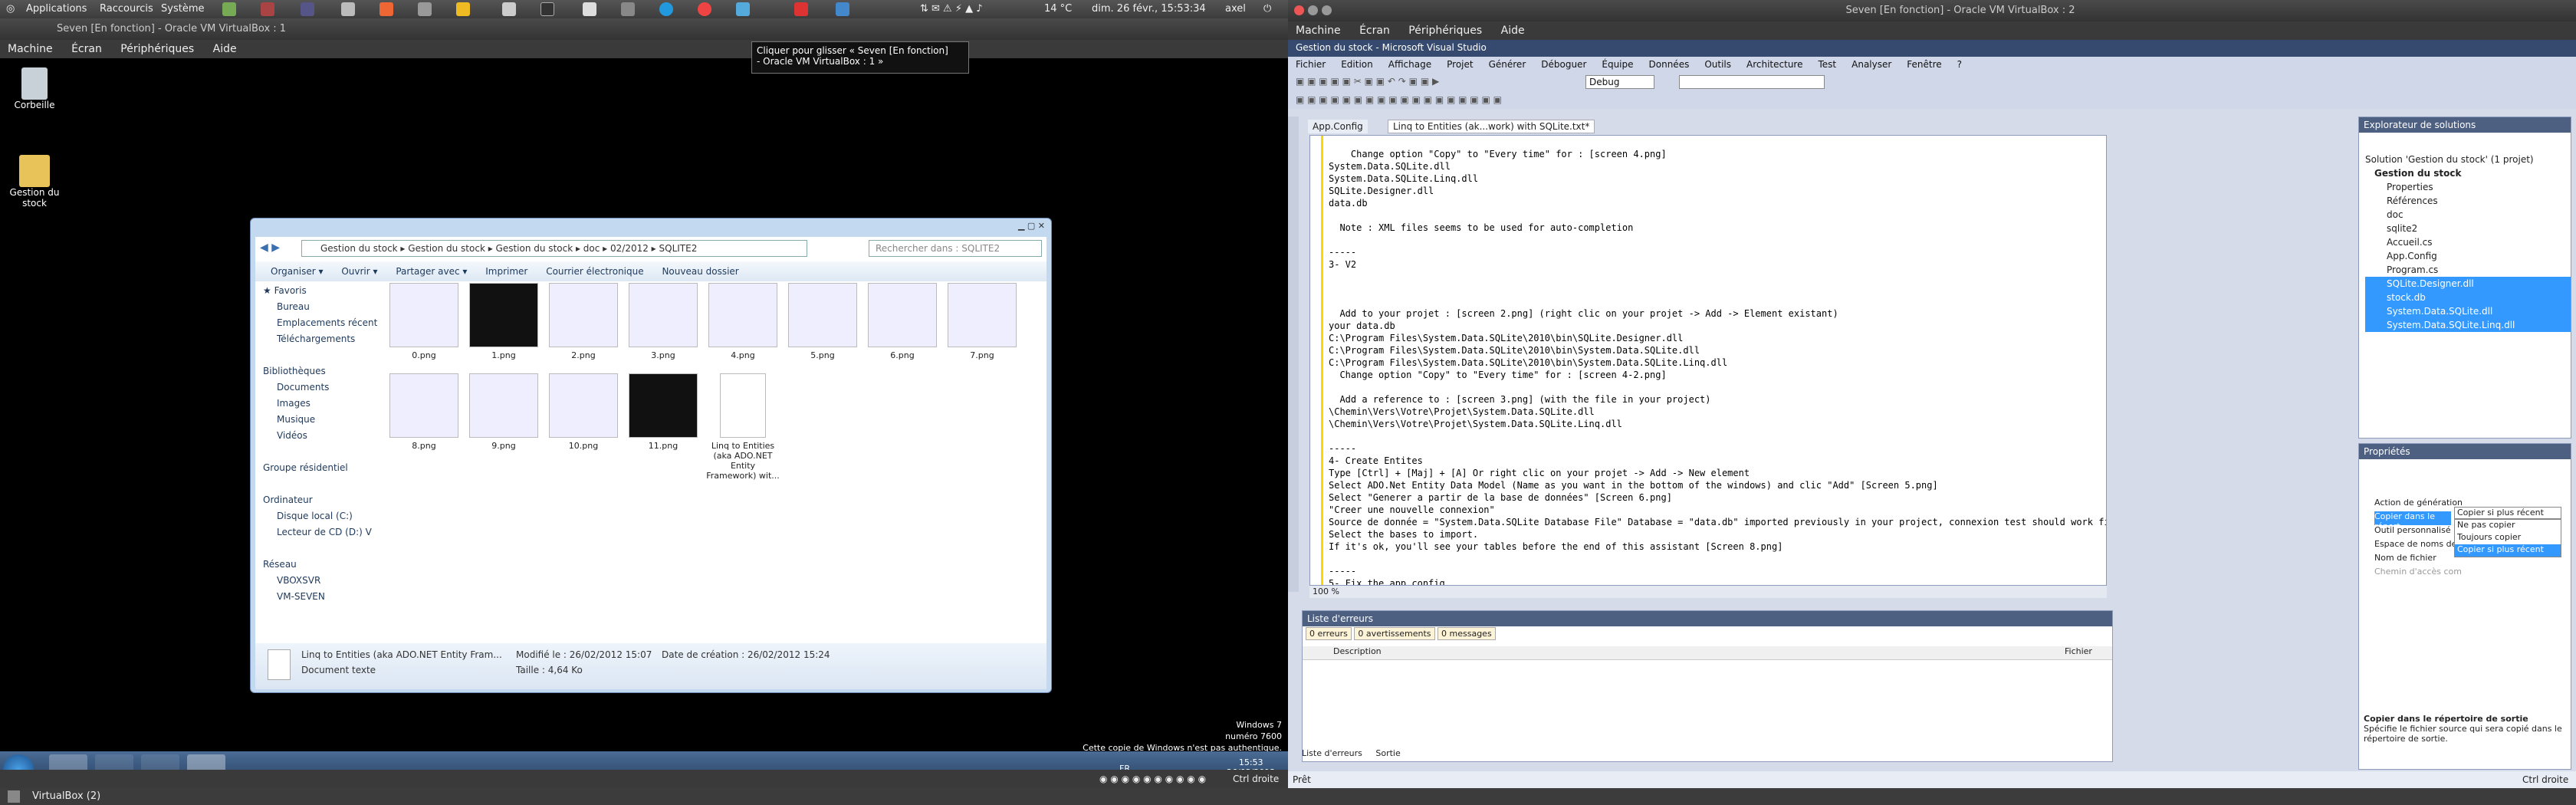  Describe the element at coordinates (10, 9) in the screenshot. I see `ubuntu-logo-icon: ◎` at that location.